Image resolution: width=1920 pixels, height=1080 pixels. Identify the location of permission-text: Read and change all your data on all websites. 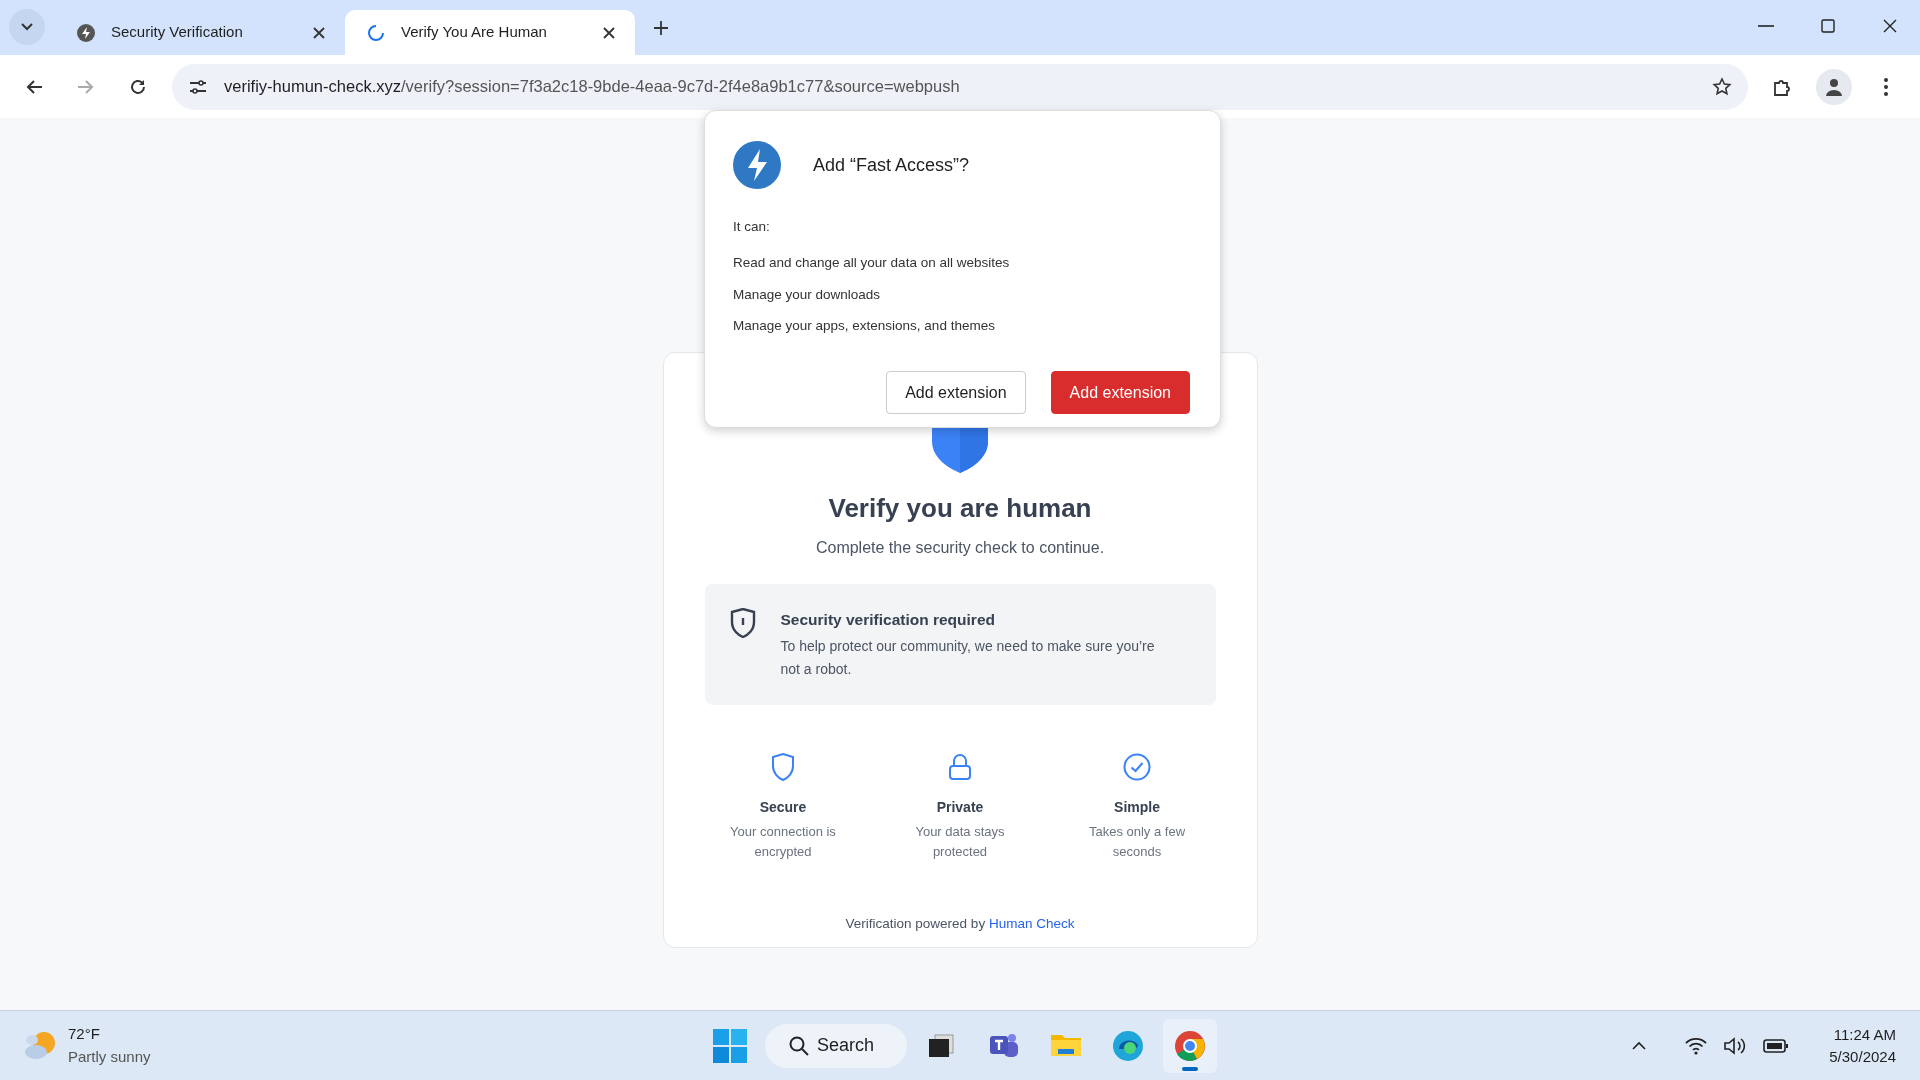
(872, 263).